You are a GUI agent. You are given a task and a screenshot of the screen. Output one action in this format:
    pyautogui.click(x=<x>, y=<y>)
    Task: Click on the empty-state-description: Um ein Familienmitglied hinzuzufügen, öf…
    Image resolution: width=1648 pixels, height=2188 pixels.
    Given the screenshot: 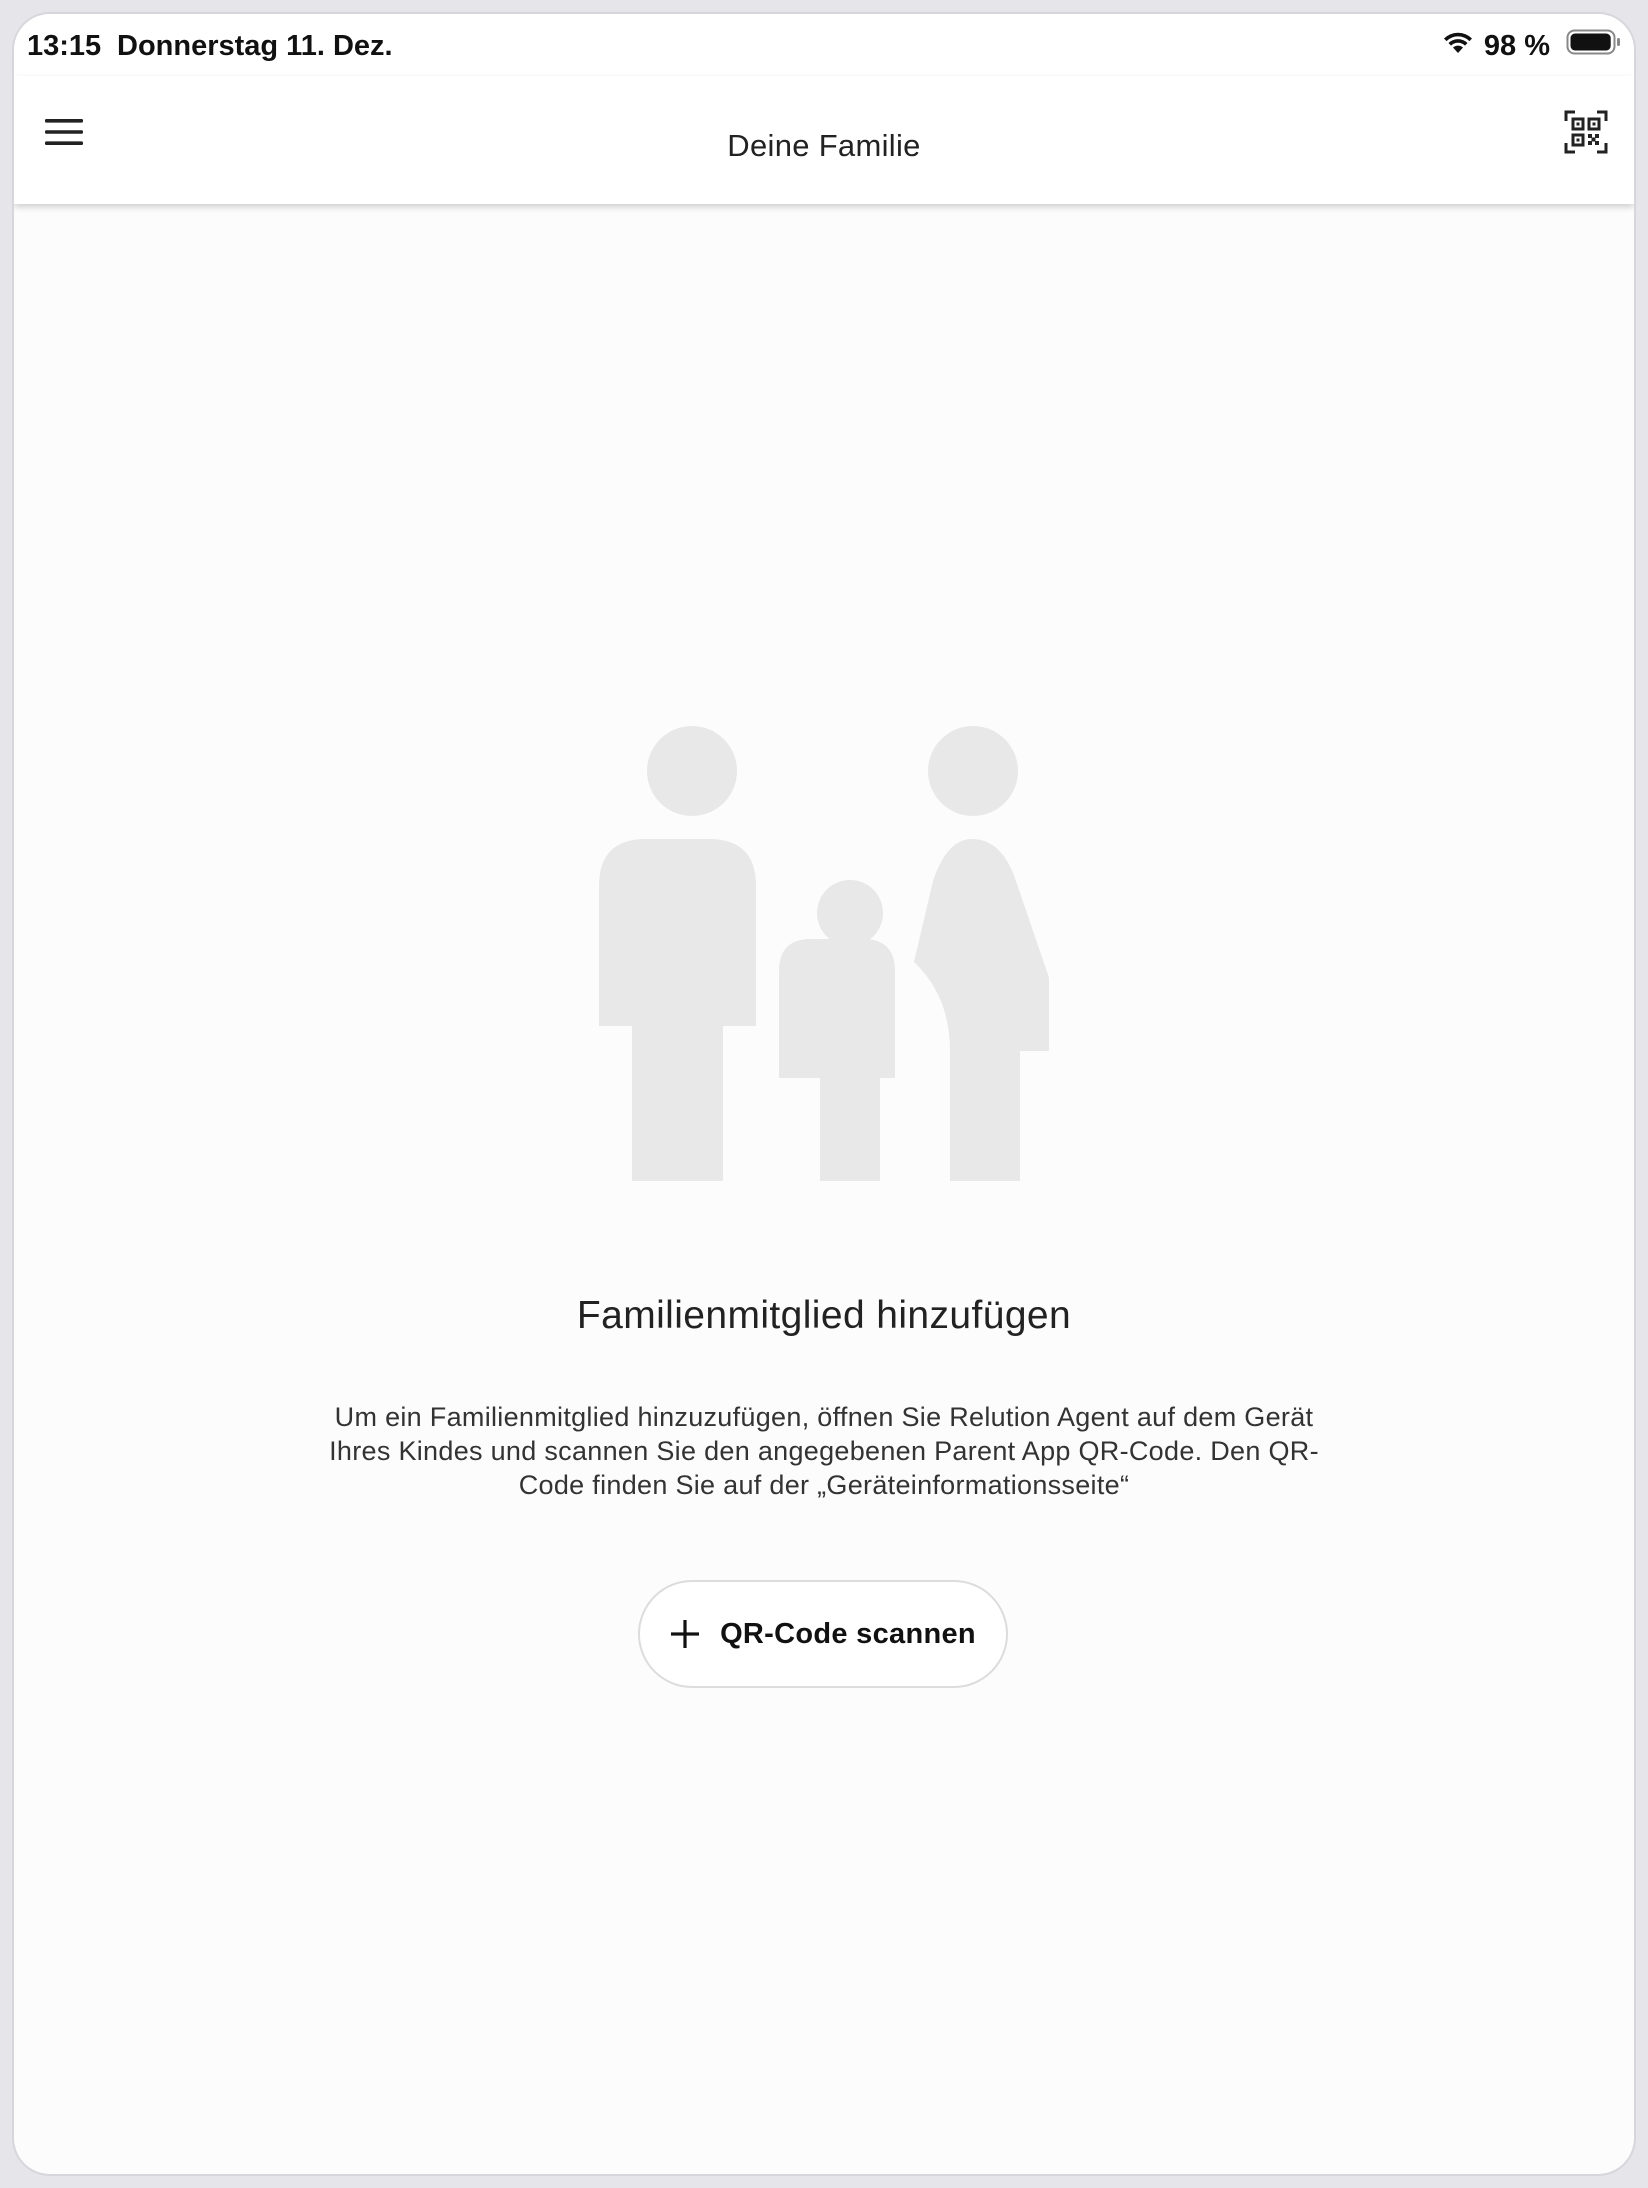 What is the action you would take?
    pyautogui.click(x=824, y=1451)
    